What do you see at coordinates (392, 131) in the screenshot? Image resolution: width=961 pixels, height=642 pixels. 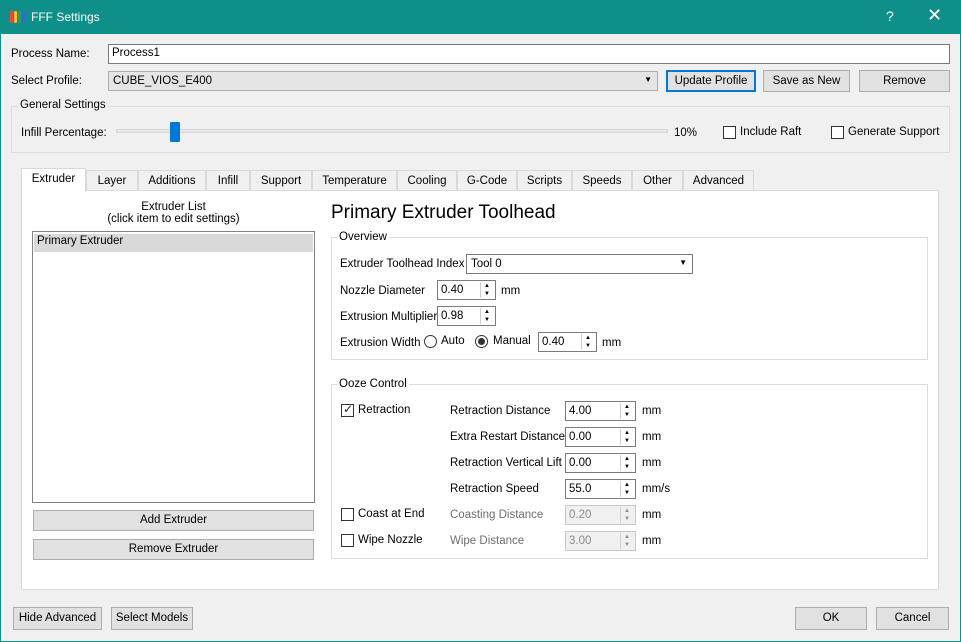 I see `infill-slider-track` at bounding box center [392, 131].